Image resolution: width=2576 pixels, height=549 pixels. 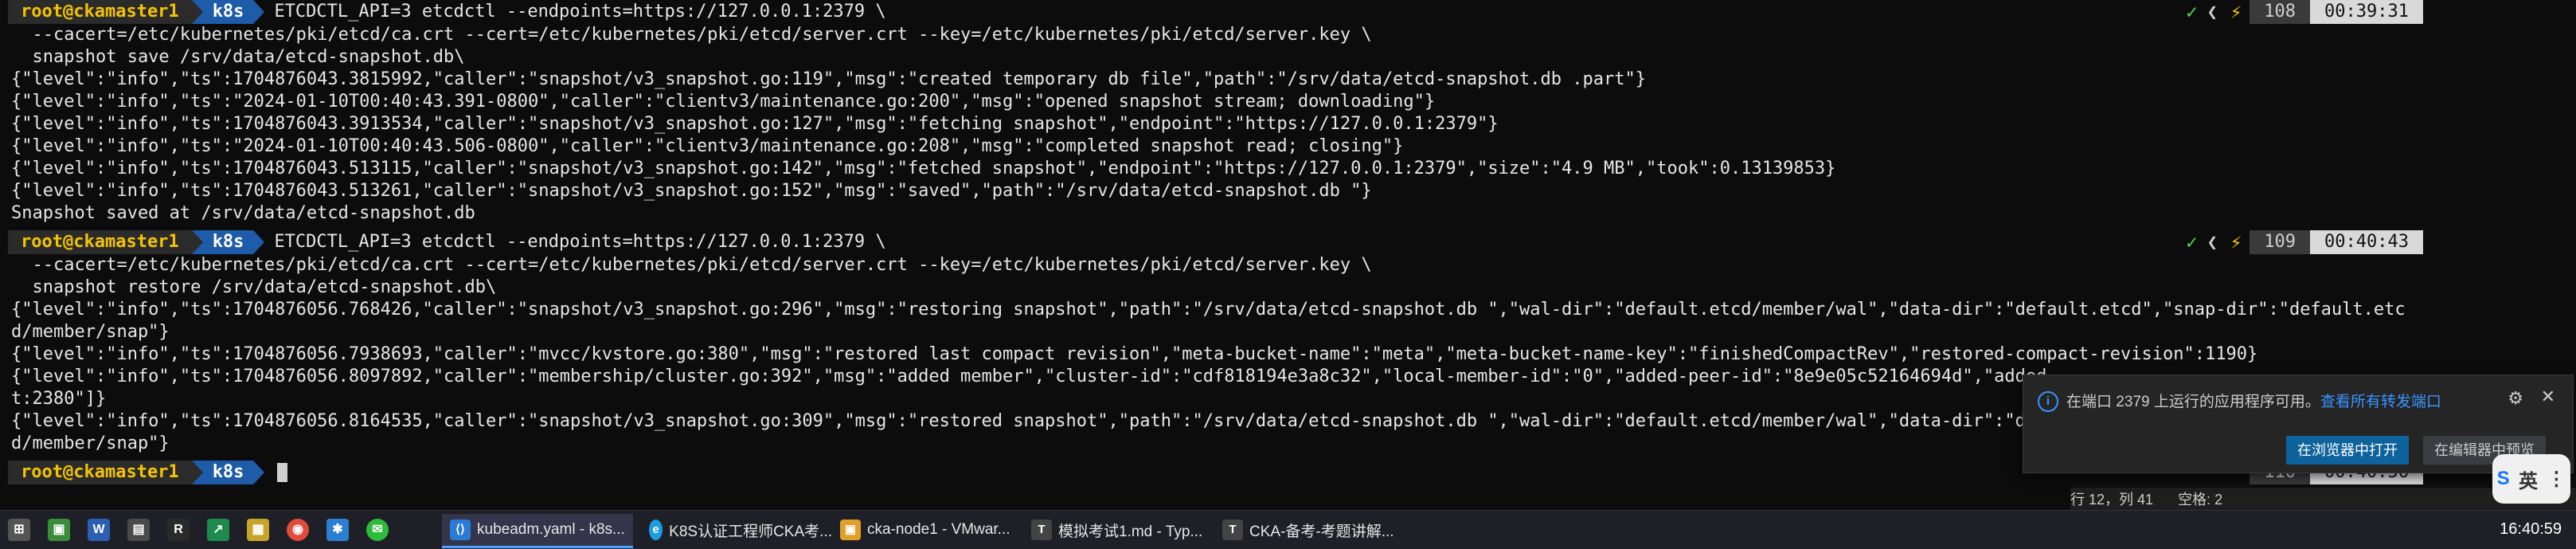 What do you see at coordinates (2200, 500) in the screenshot?
I see `indent-setting: 空格: 2` at bounding box center [2200, 500].